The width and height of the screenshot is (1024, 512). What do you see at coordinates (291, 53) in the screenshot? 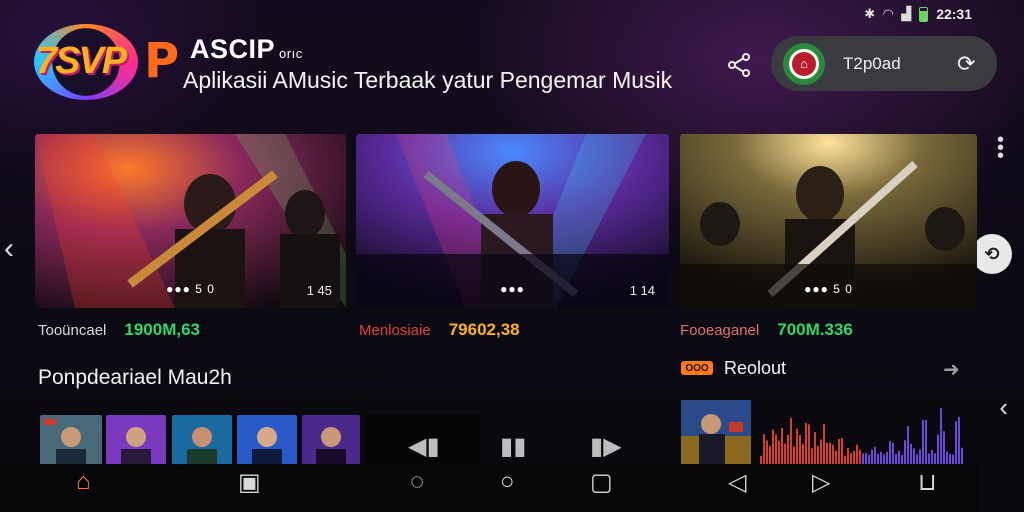
I see `brand-suffix: orıc` at bounding box center [291, 53].